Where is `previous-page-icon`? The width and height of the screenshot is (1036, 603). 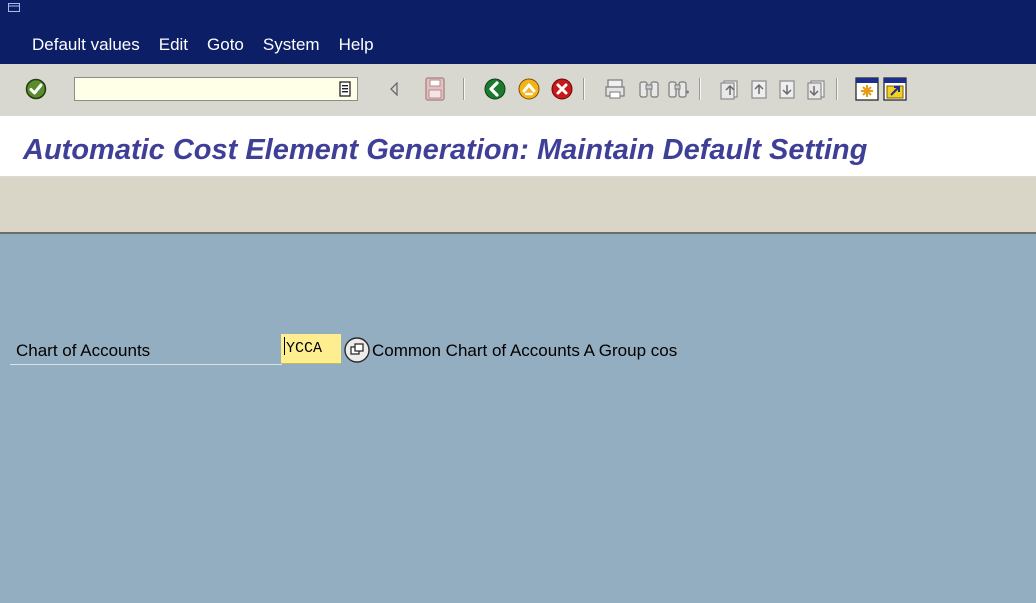 previous-page-icon is located at coordinates (759, 89).